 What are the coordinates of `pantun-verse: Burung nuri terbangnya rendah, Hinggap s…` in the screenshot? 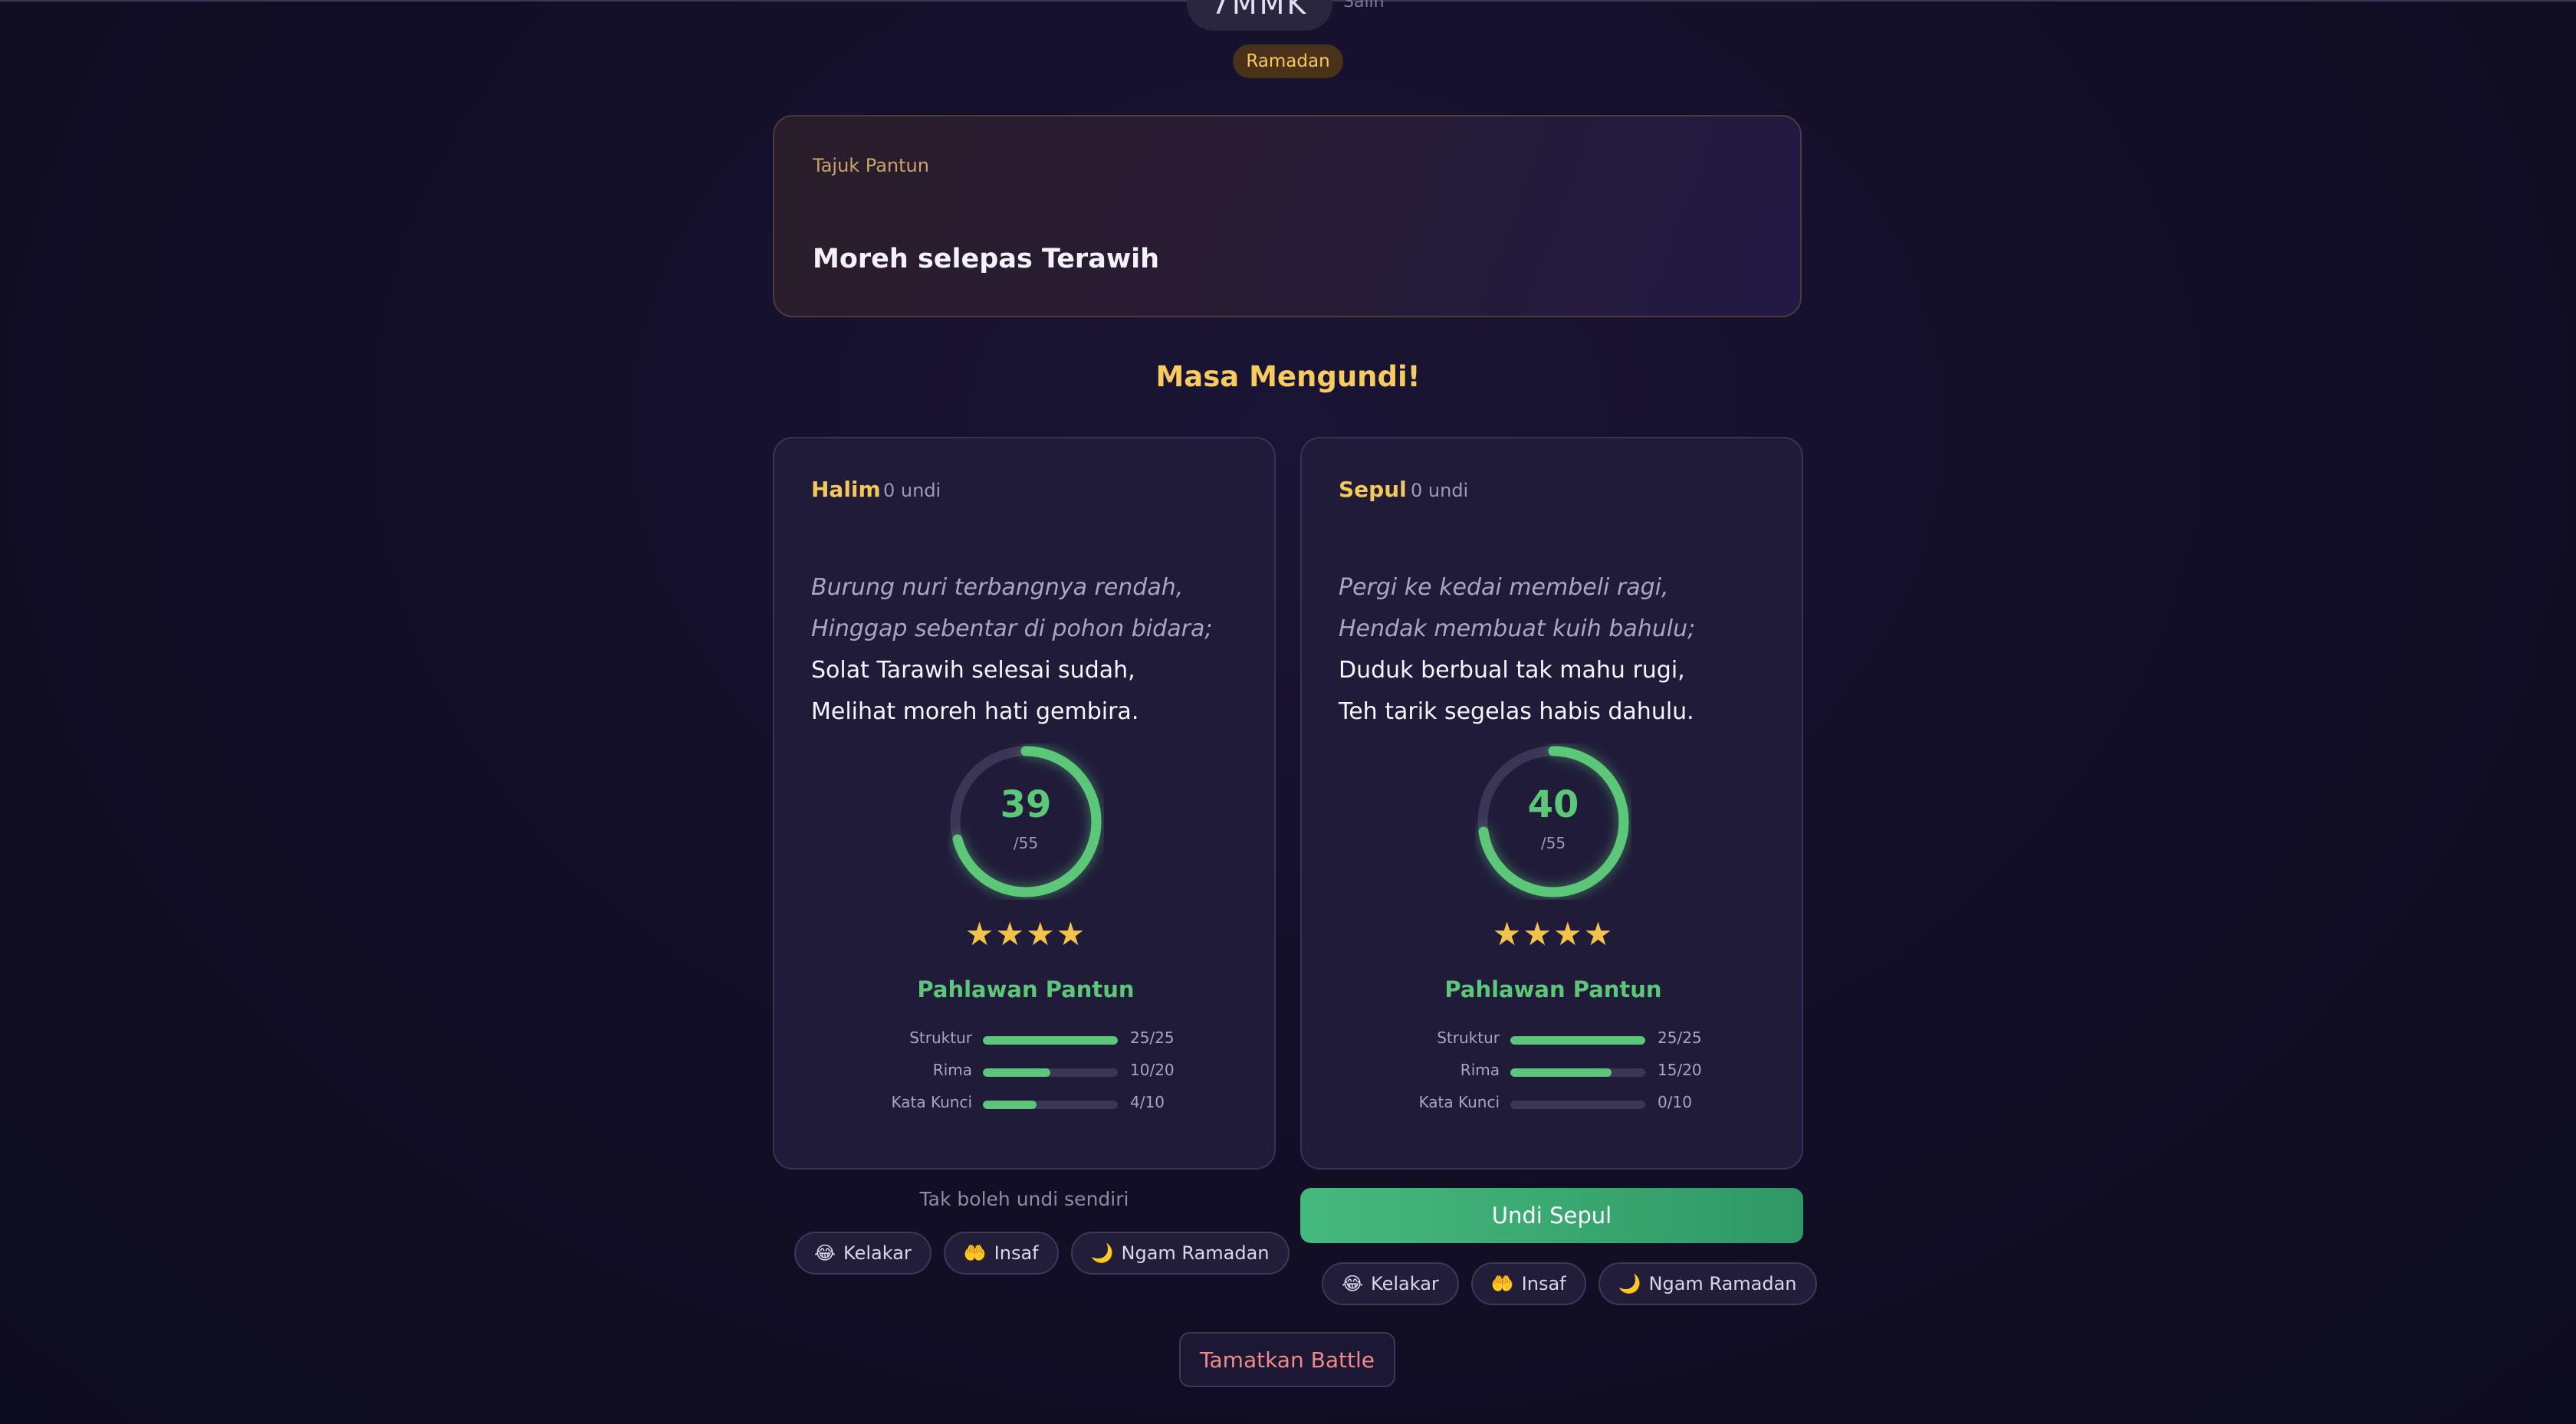 It's located at (1011, 650).